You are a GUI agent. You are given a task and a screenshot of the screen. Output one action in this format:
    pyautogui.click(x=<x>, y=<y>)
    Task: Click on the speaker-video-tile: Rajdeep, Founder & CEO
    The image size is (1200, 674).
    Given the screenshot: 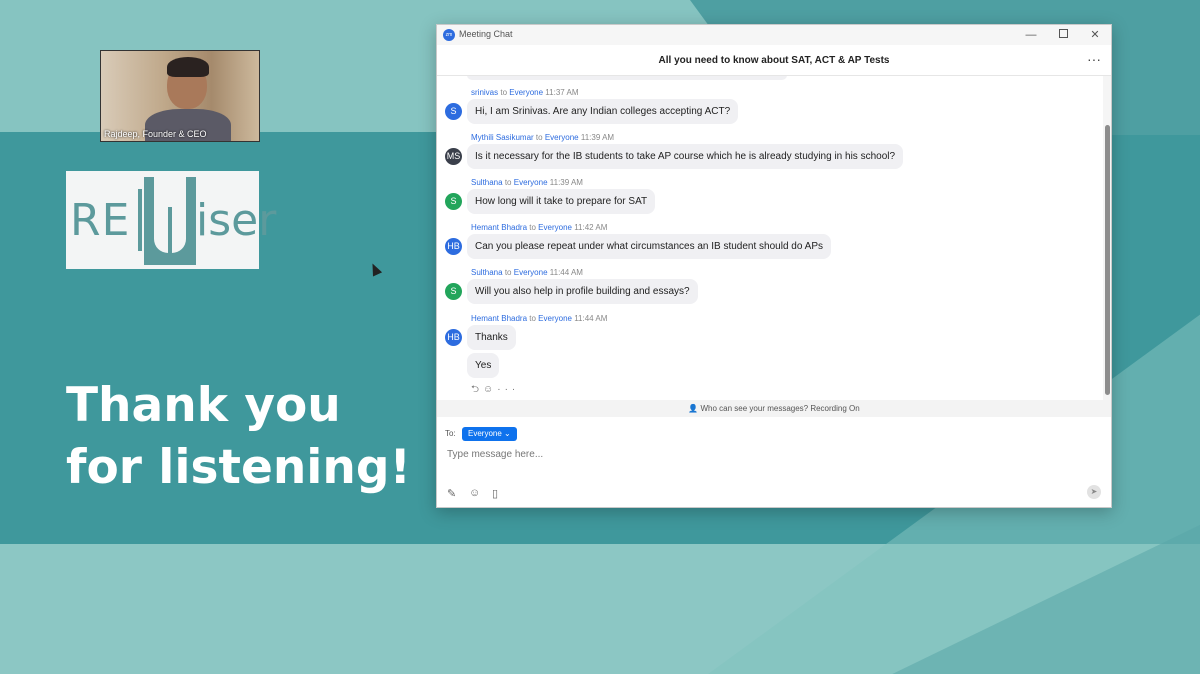 What is the action you would take?
    pyautogui.click(x=180, y=96)
    